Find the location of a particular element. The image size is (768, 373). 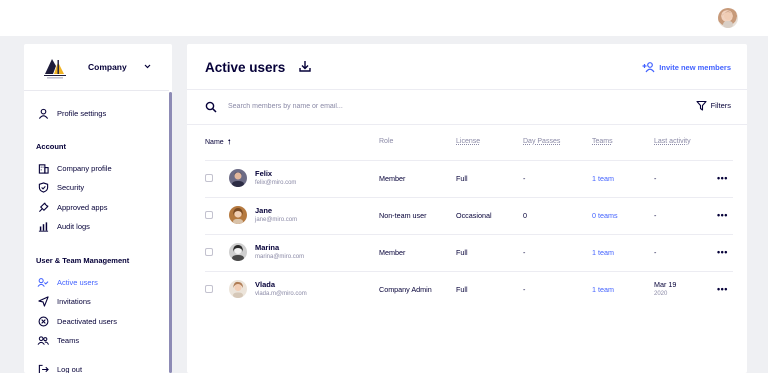

user-license: Occasional is located at coordinates (474, 215).